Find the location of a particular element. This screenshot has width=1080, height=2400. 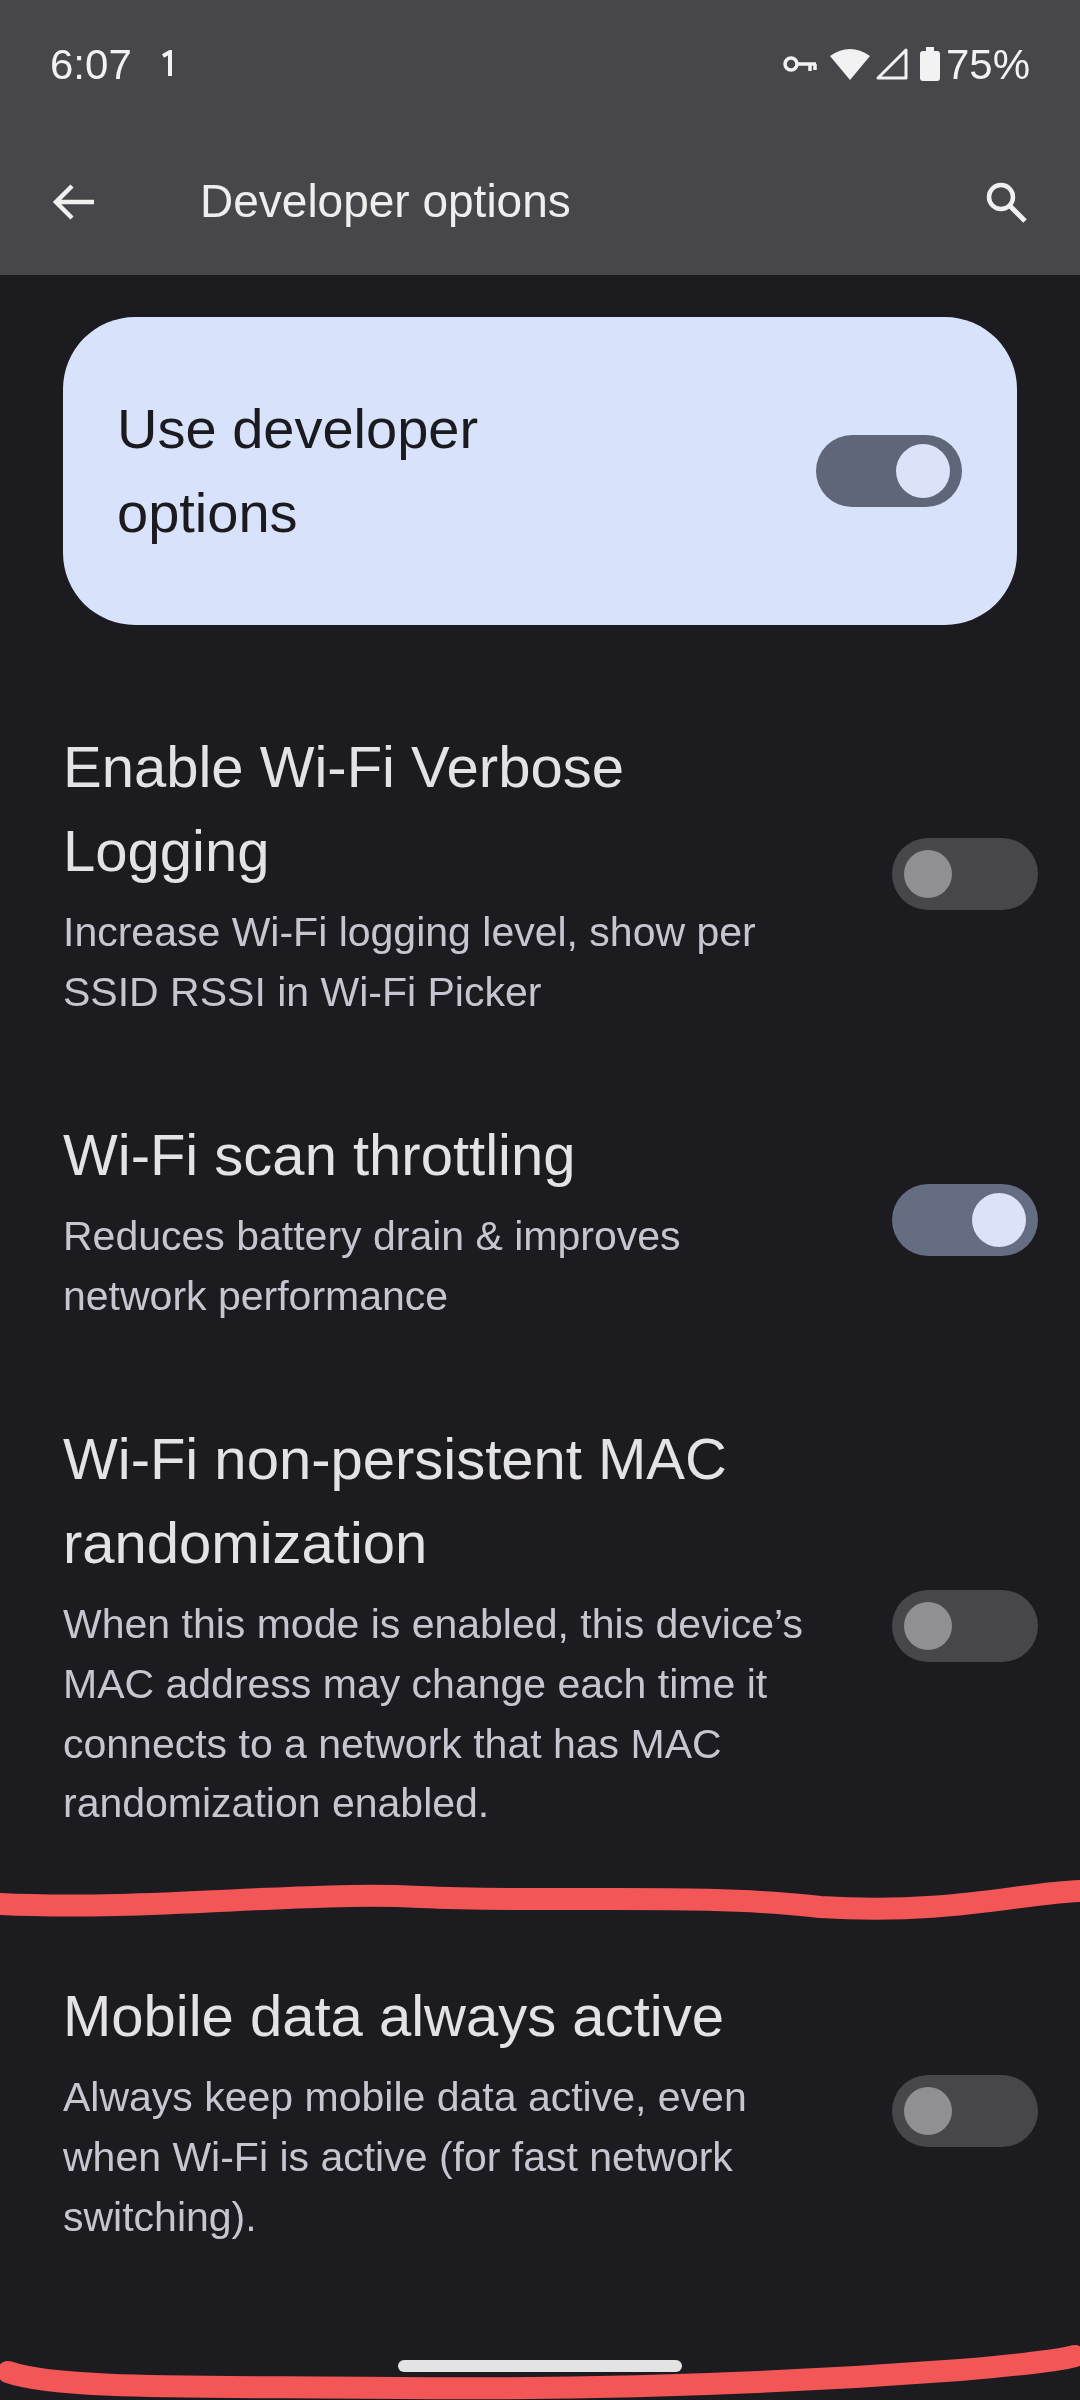

signal-icon is located at coordinates (891, 64).